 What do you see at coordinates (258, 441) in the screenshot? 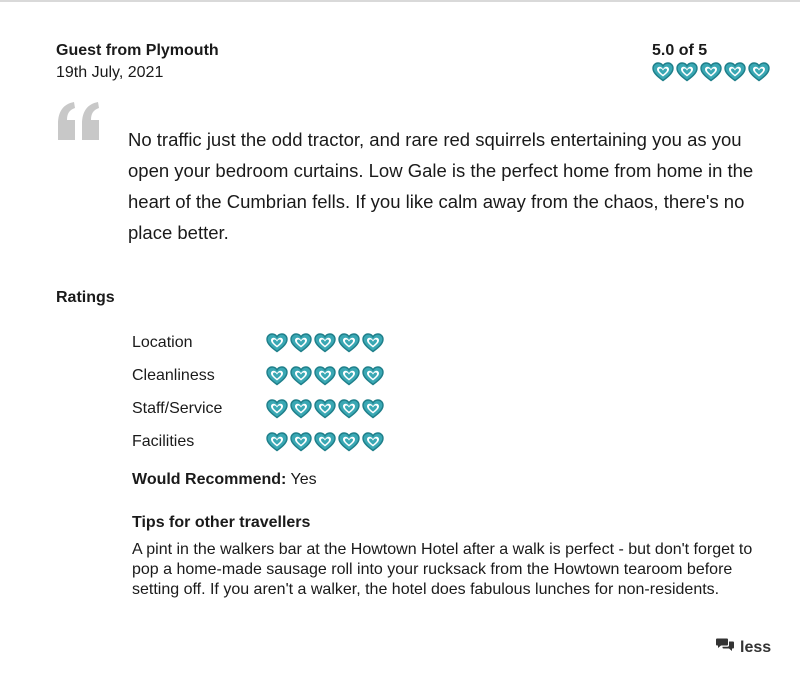
I see `rating-row-facilities: Facilities` at bounding box center [258, 441].